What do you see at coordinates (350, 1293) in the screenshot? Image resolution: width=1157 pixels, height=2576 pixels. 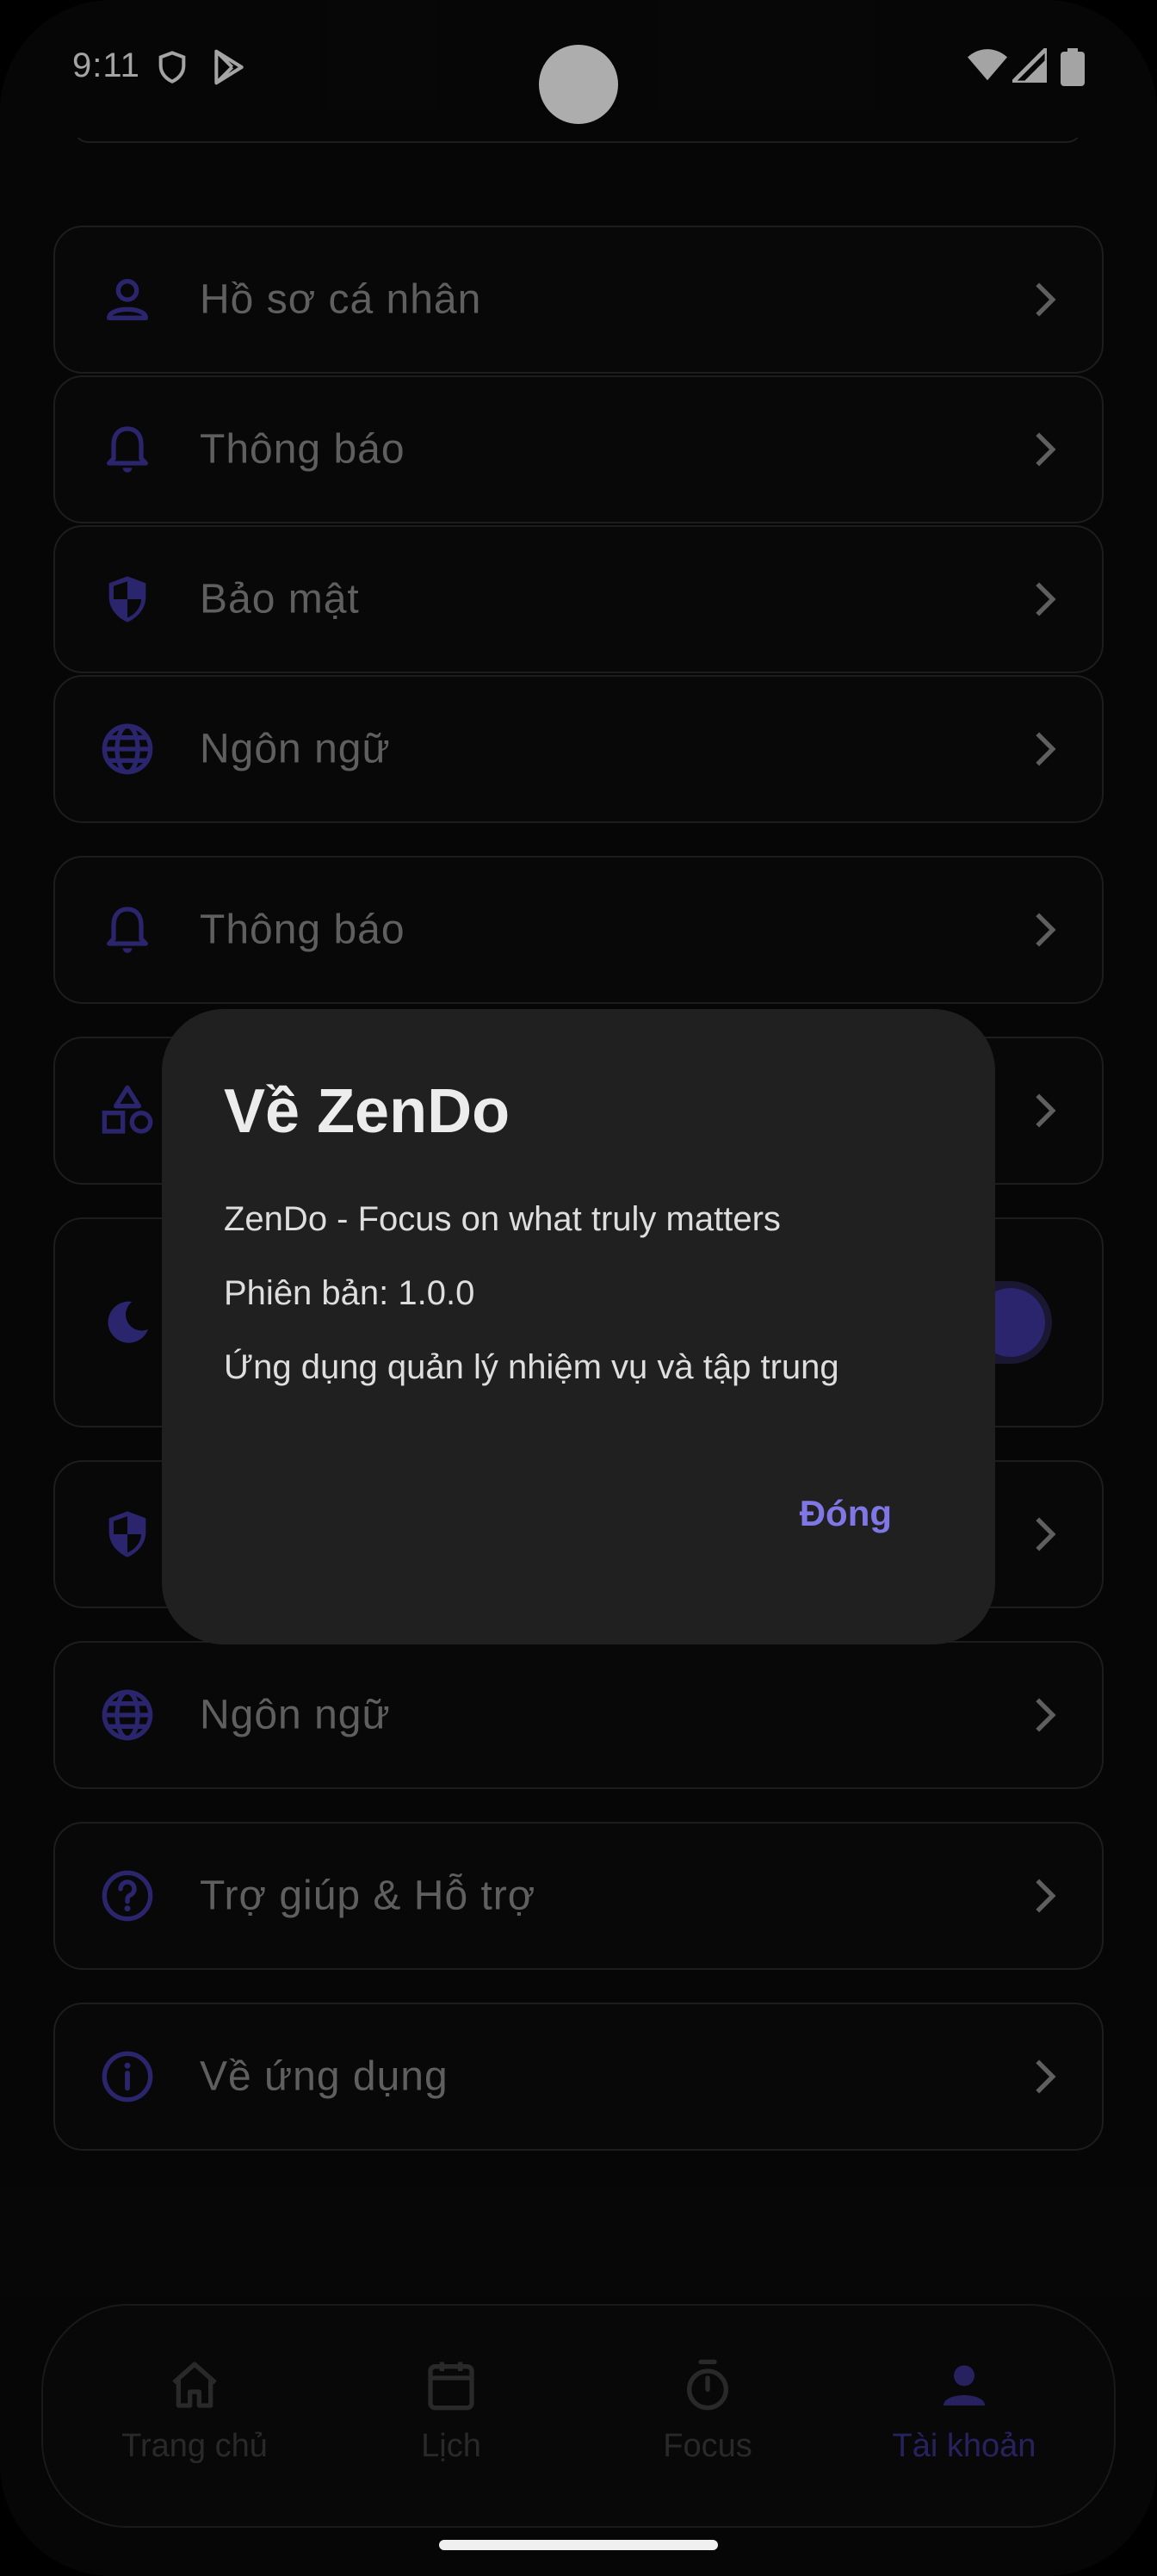 I see `dialog-version: Phiên bản: 1.0.0` at bounding box center [350, 1293].